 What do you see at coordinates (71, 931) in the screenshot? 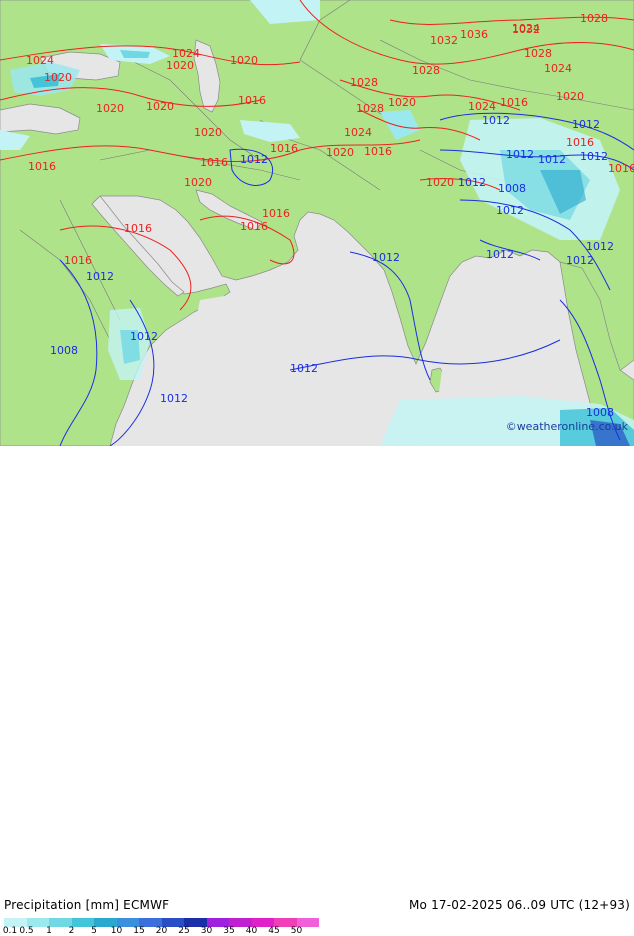
I see `color-scale-tick: 2` at bounding box center [71, 931].